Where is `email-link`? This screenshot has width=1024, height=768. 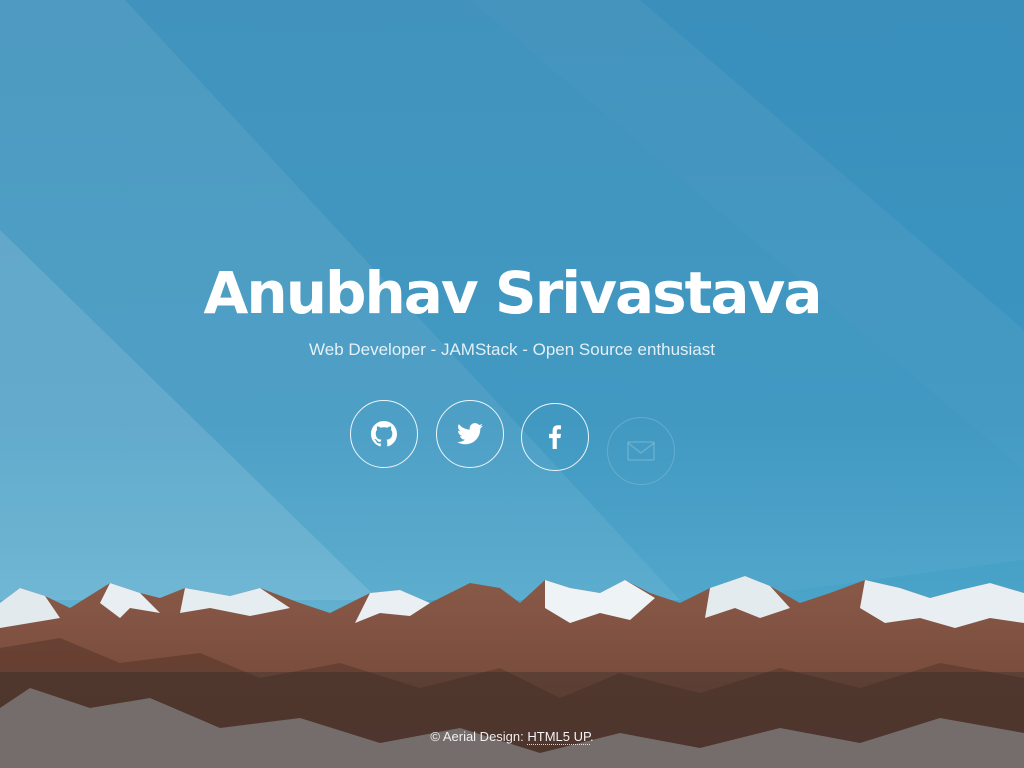
email-link is located at coordinates (641, 451).